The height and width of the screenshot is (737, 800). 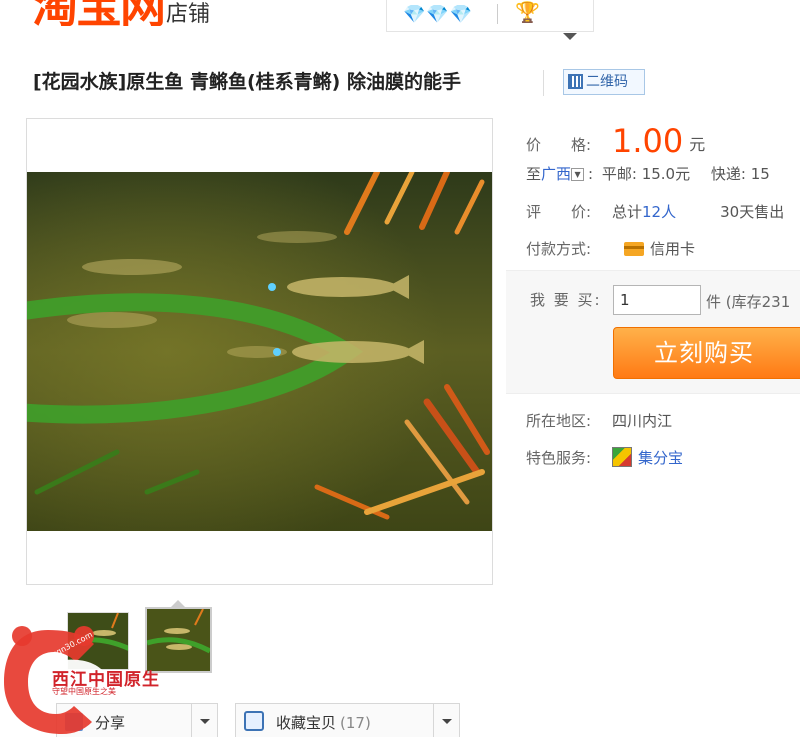 I want to click on price-row: 价 格: 1.00 元, so click(x=616, y=140).